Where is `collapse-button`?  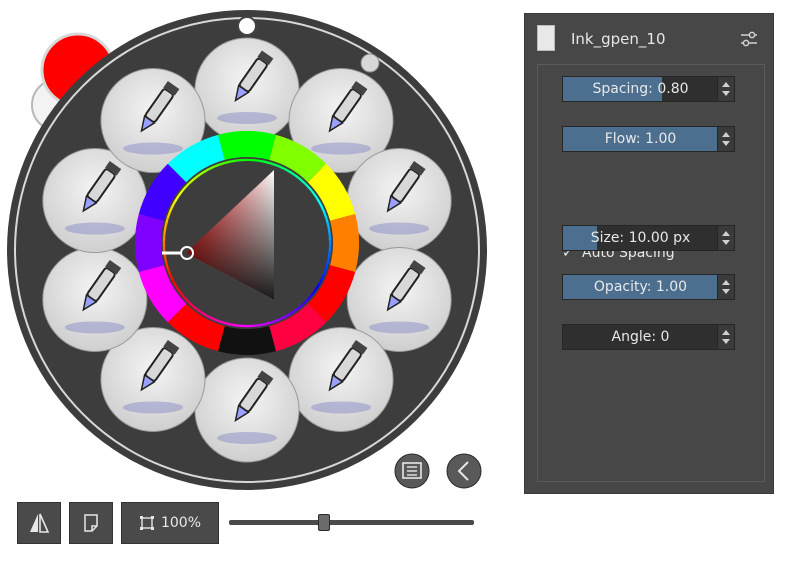 collapse-button is located at coordinates (464, 471).